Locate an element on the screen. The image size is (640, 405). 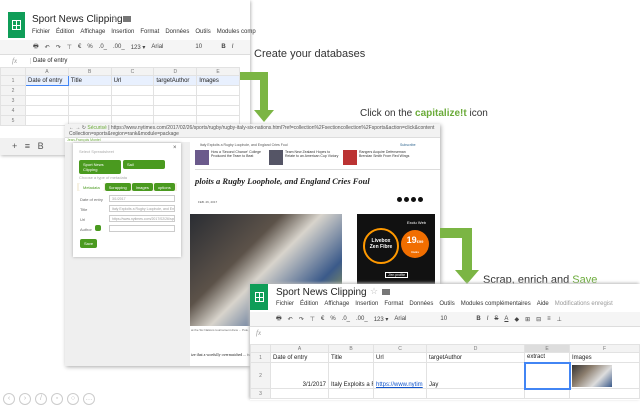
date-input: 3/1/2017 is located at coordinates (142, 198).